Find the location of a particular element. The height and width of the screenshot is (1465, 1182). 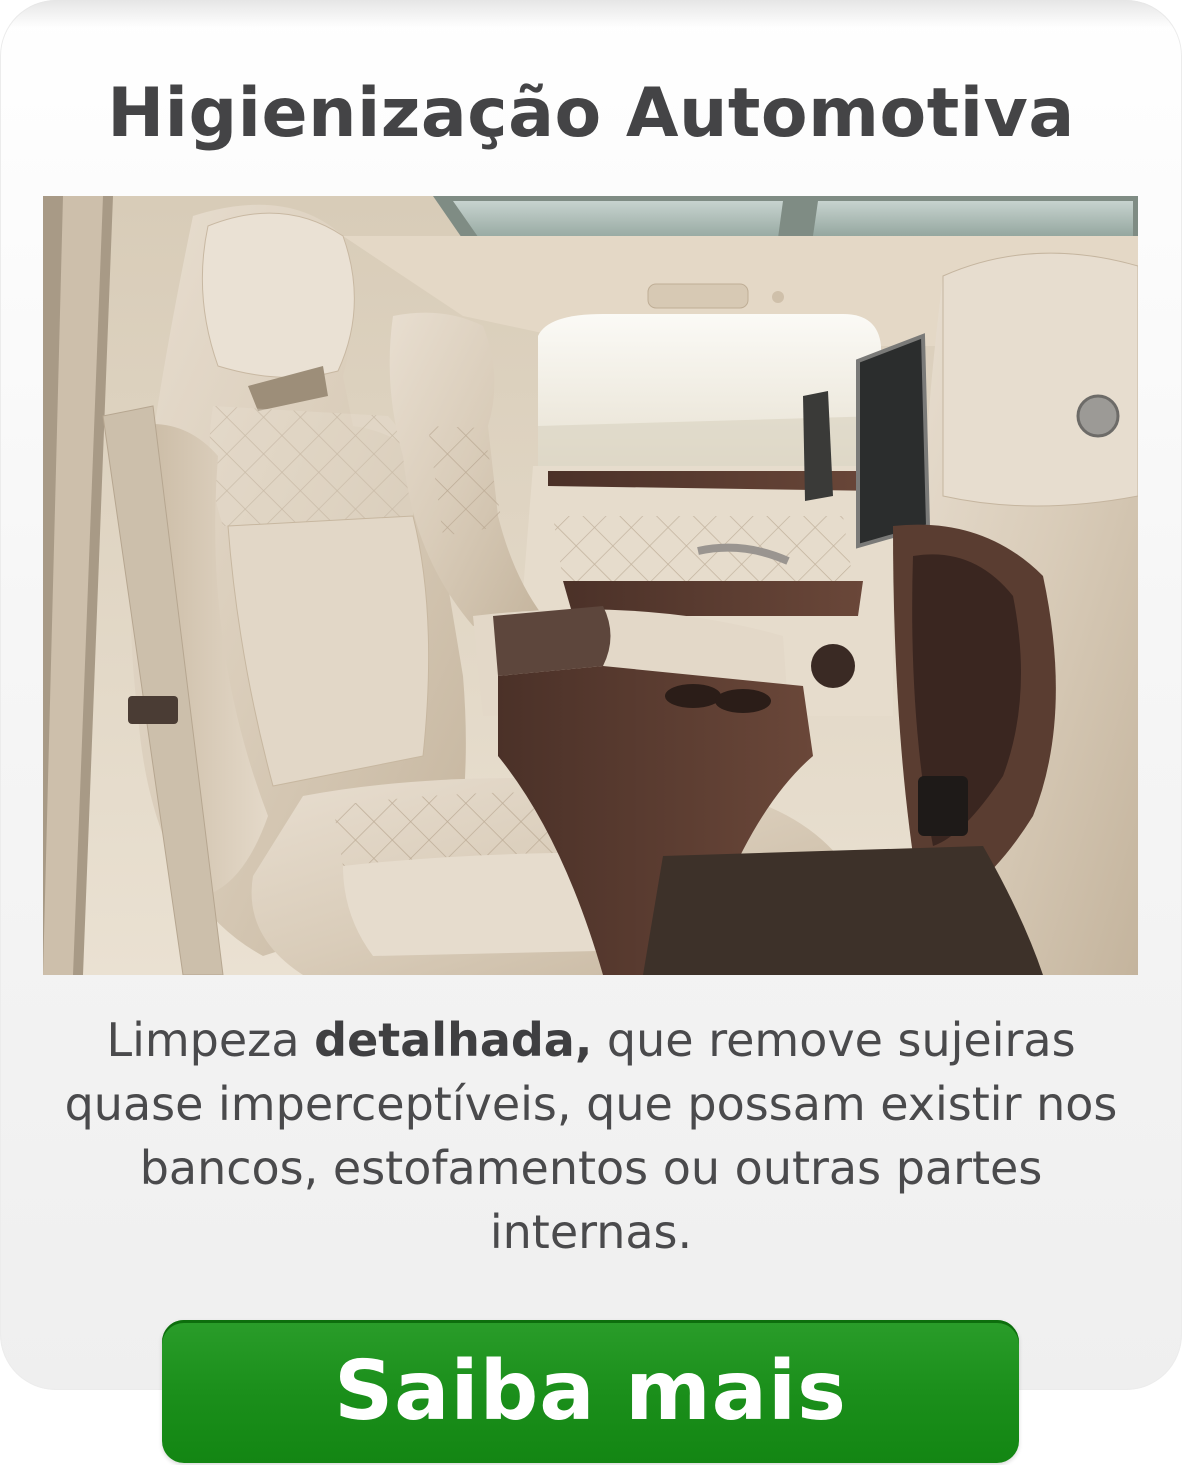

card-title: Higienização Automotiva is located at coordinates (591, 113).